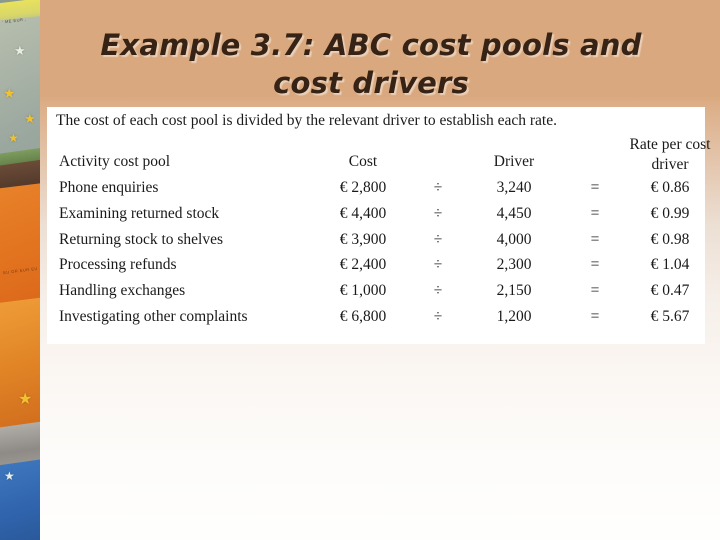 The image size is (720, 540). I want to click on column-header-equals, so click(595, 155).